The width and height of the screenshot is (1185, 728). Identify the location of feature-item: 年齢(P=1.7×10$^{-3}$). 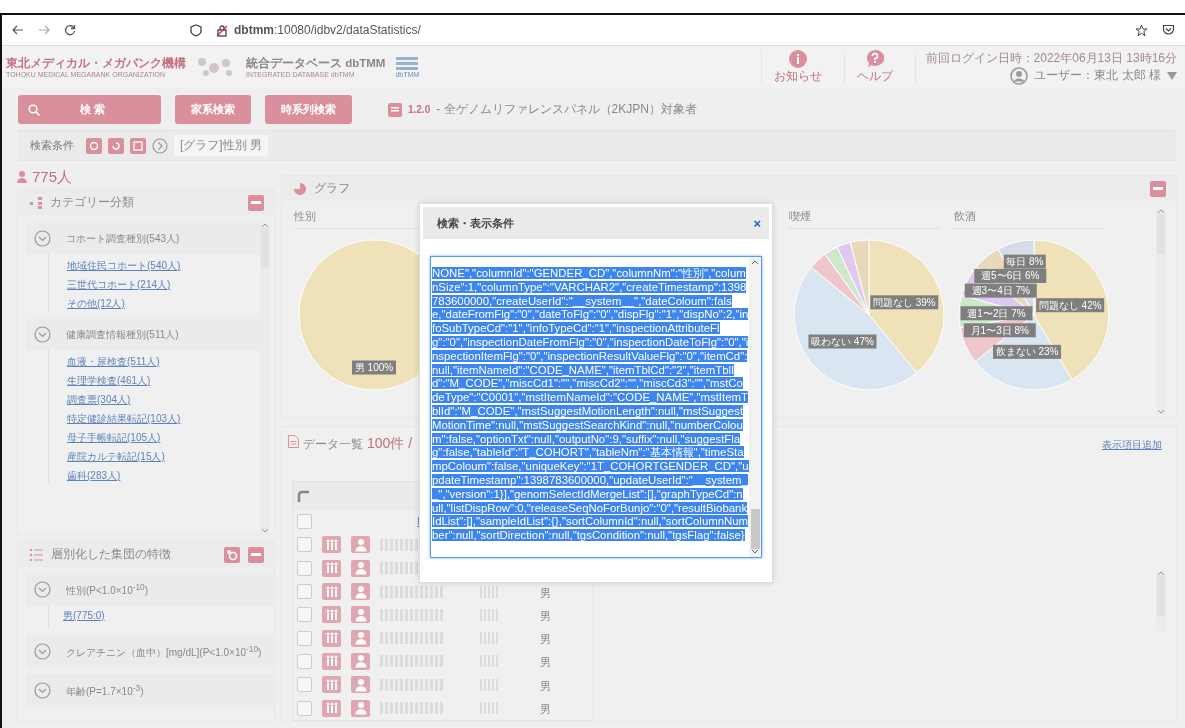
(150, 690).